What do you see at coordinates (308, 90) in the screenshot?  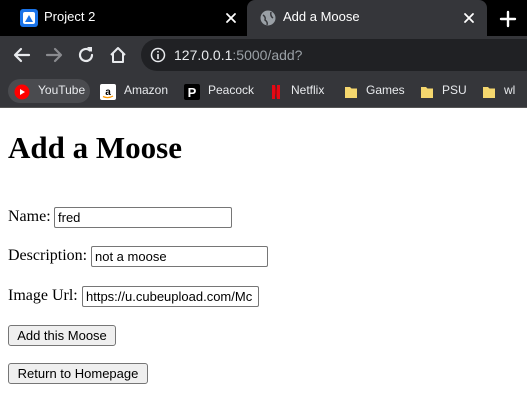 I see `bookmark-label: Netflix` at bounding box center [308, 90].